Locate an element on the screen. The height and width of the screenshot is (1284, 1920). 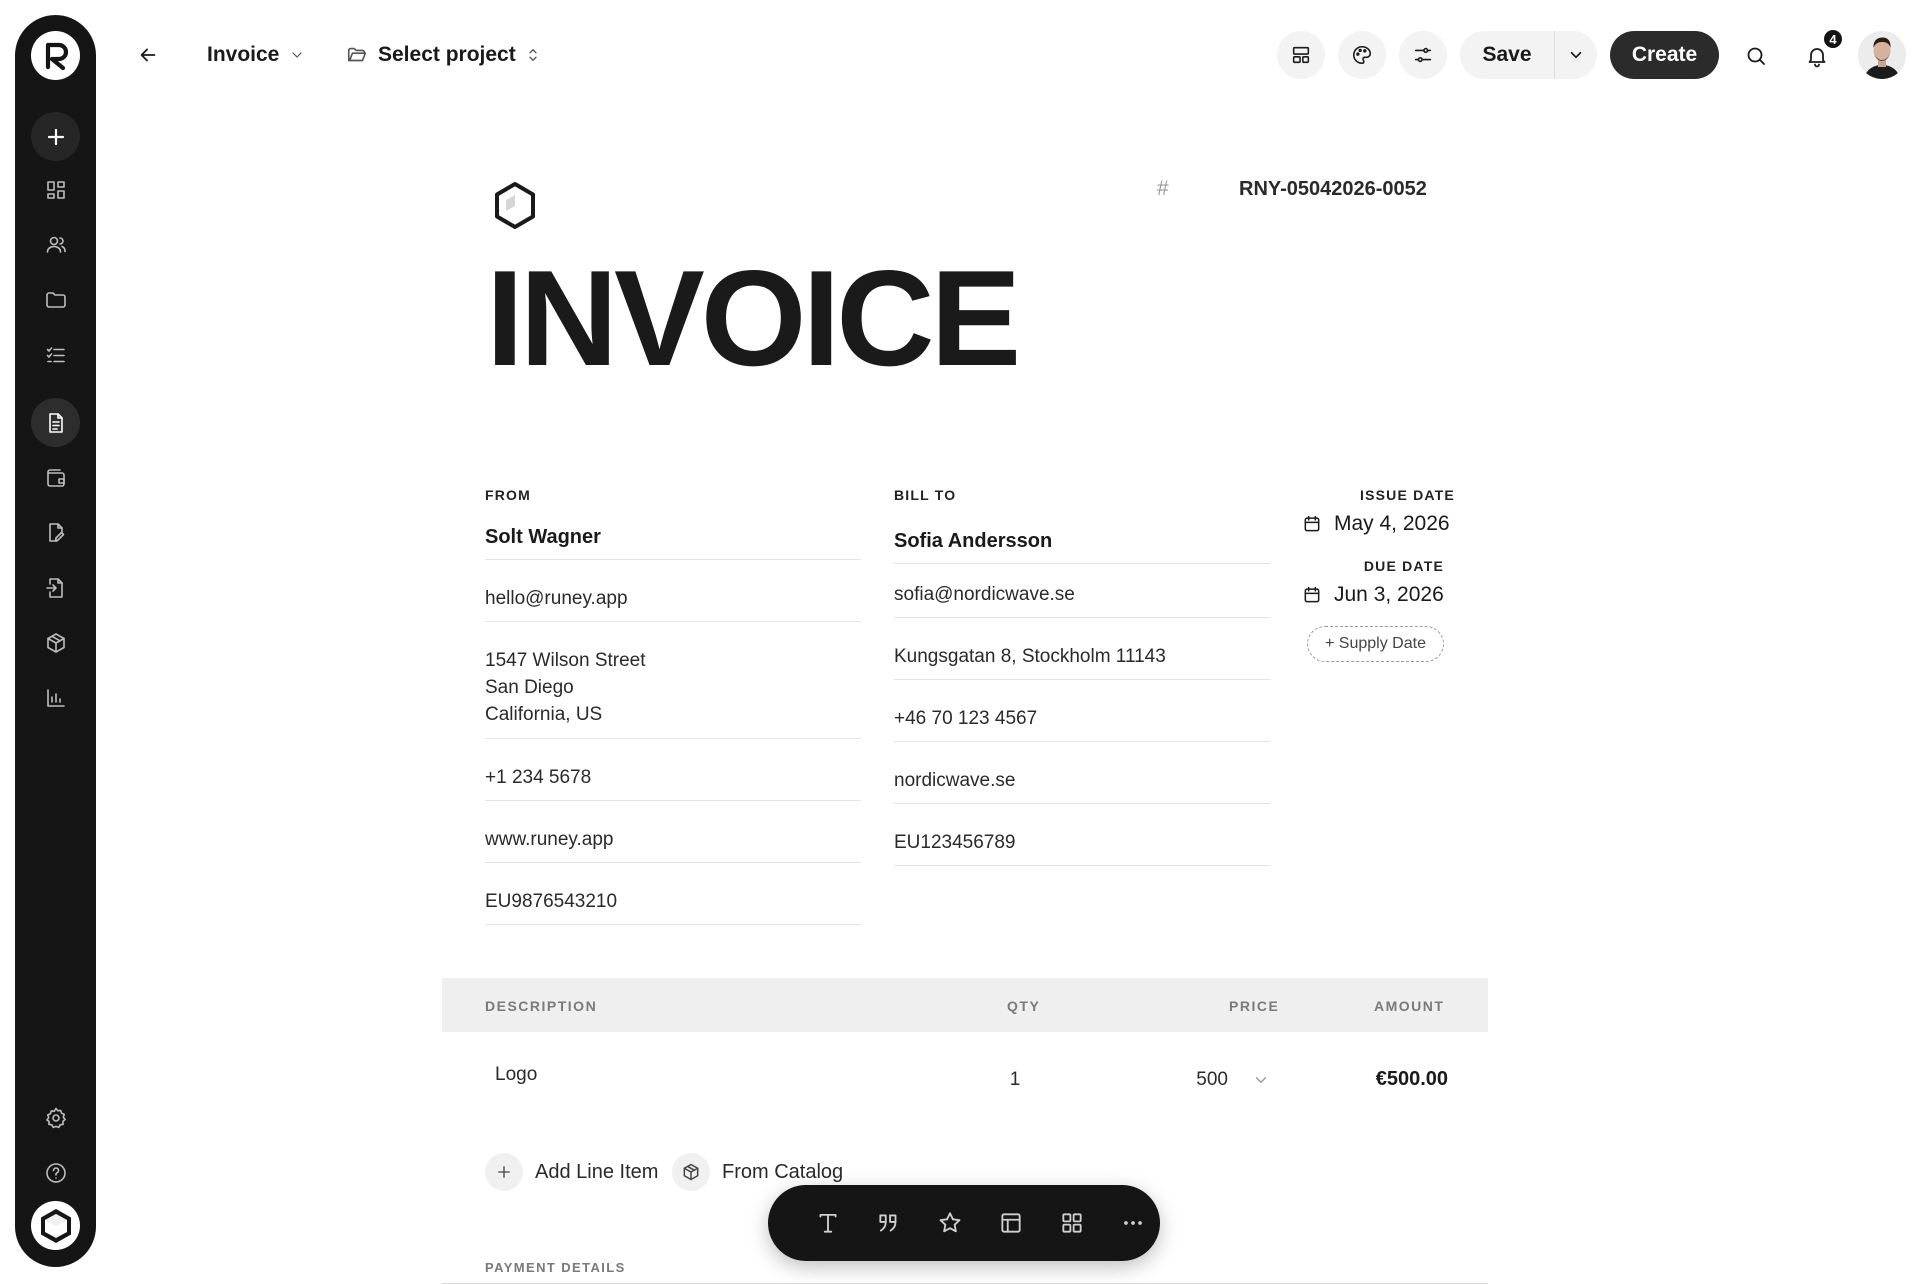
insert-text-button is located at coordinates (828, 1223).